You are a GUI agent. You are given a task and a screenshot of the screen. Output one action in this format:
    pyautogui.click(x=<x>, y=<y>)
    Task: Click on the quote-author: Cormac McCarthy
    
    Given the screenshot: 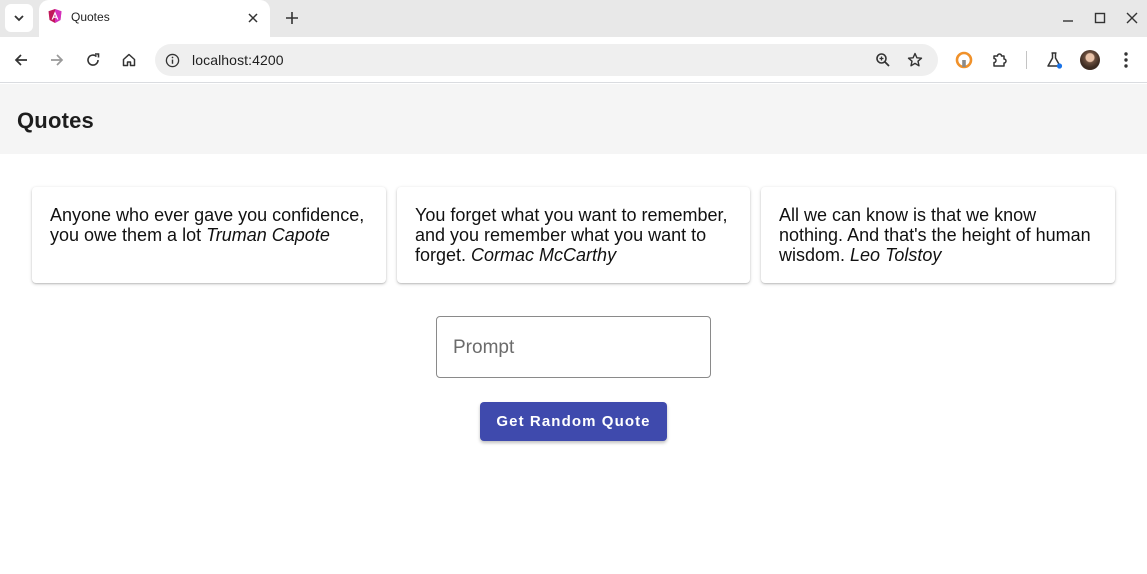 What is the action you would take?
    pyautogui.click(x=544, y=255)
    